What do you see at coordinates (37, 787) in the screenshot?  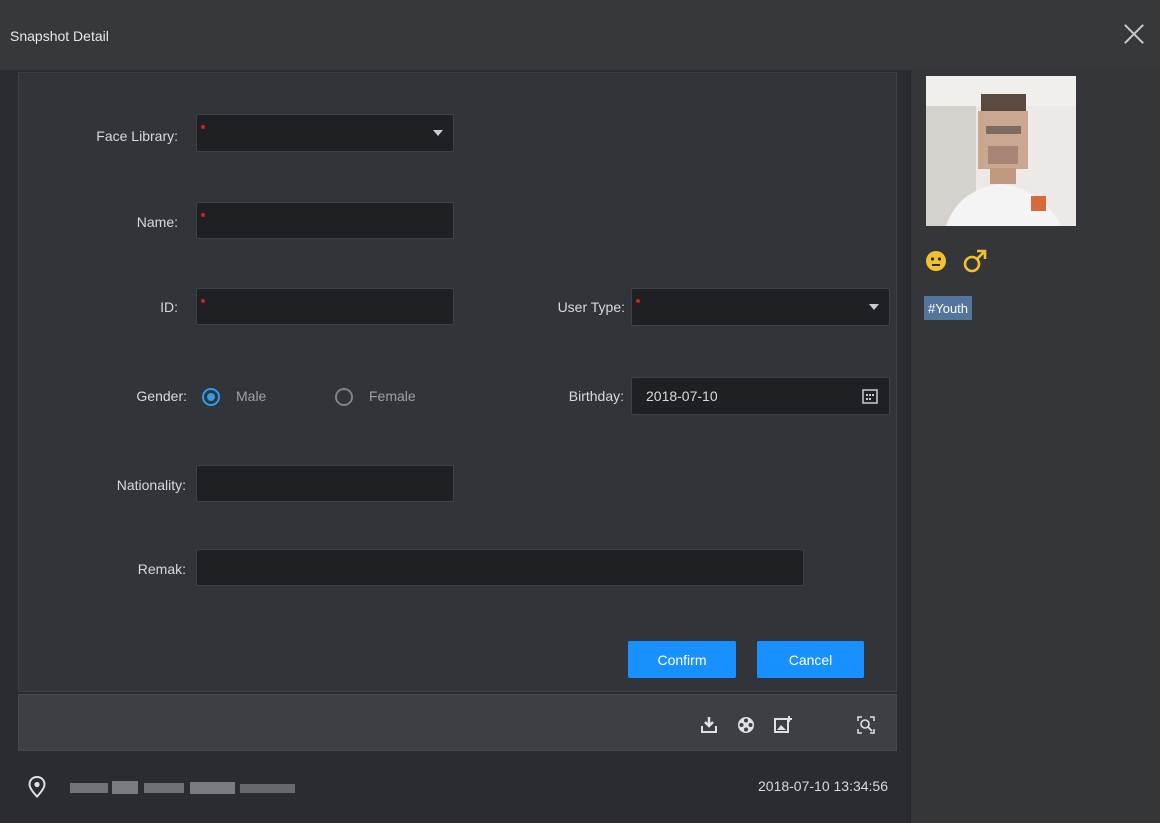 I see `location-pin-icon` at bounding box center [37, 787].